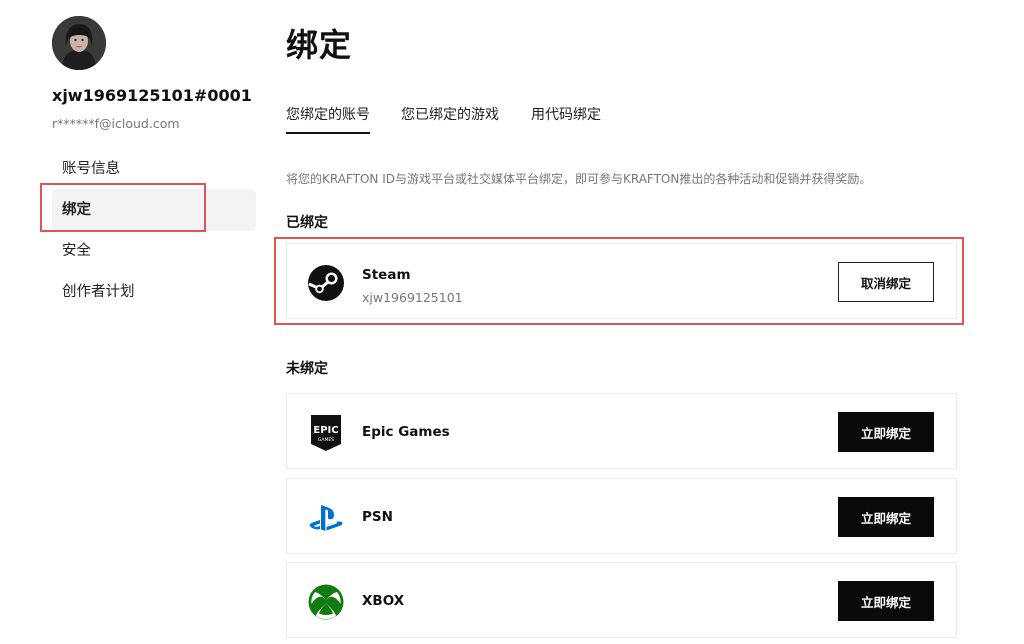 This screenshot has height=644, width=1024. Describe the element at coordinates (377, 517) in the screenshot. I see `platform-name: PSN` at that location.